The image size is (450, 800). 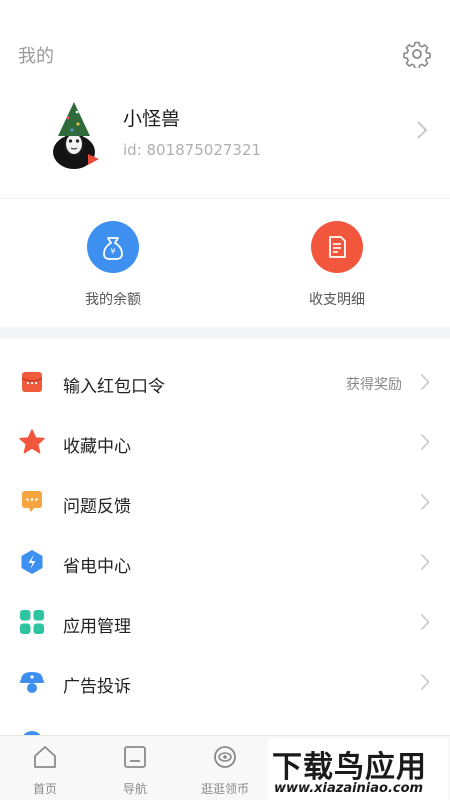 I want to click on gear-icon, so click(x=417, y=54).